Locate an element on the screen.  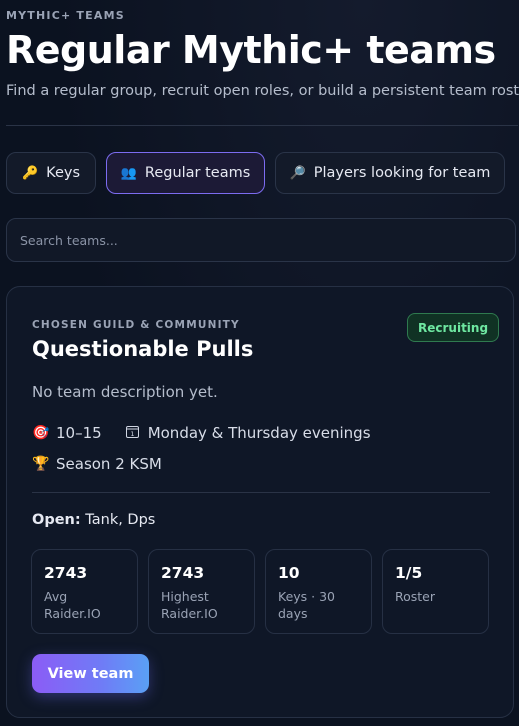
stat-avg-raiderio: 2743 Avg Raider.IO is located at coordinates (84, 591).